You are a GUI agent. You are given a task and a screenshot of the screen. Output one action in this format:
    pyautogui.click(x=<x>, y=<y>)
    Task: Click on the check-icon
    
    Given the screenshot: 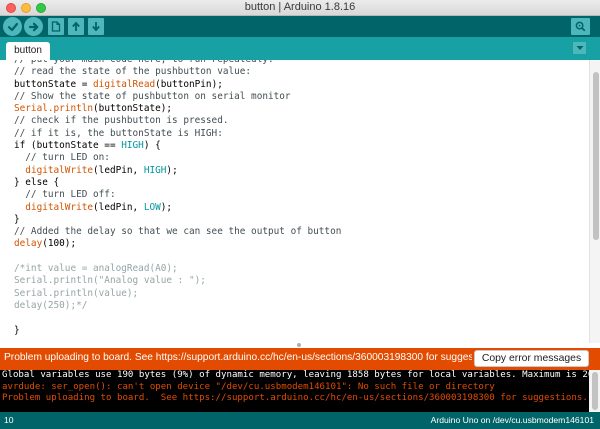 What is the action you would take?
    pyautogui.click(x=12, y=26)
    